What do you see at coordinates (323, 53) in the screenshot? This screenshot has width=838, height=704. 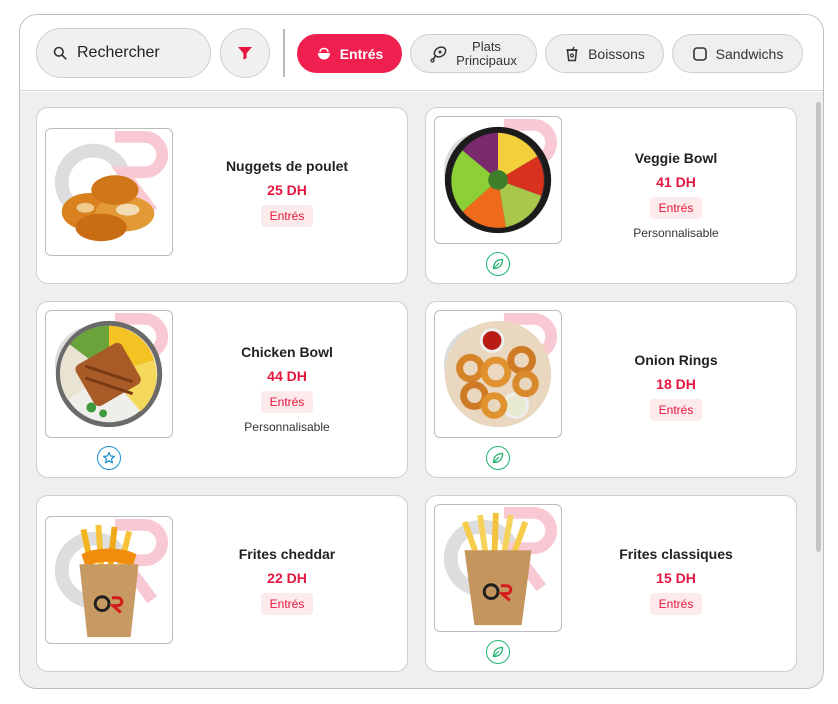 I see `bowl-icon` at bounding box center [323, 53].